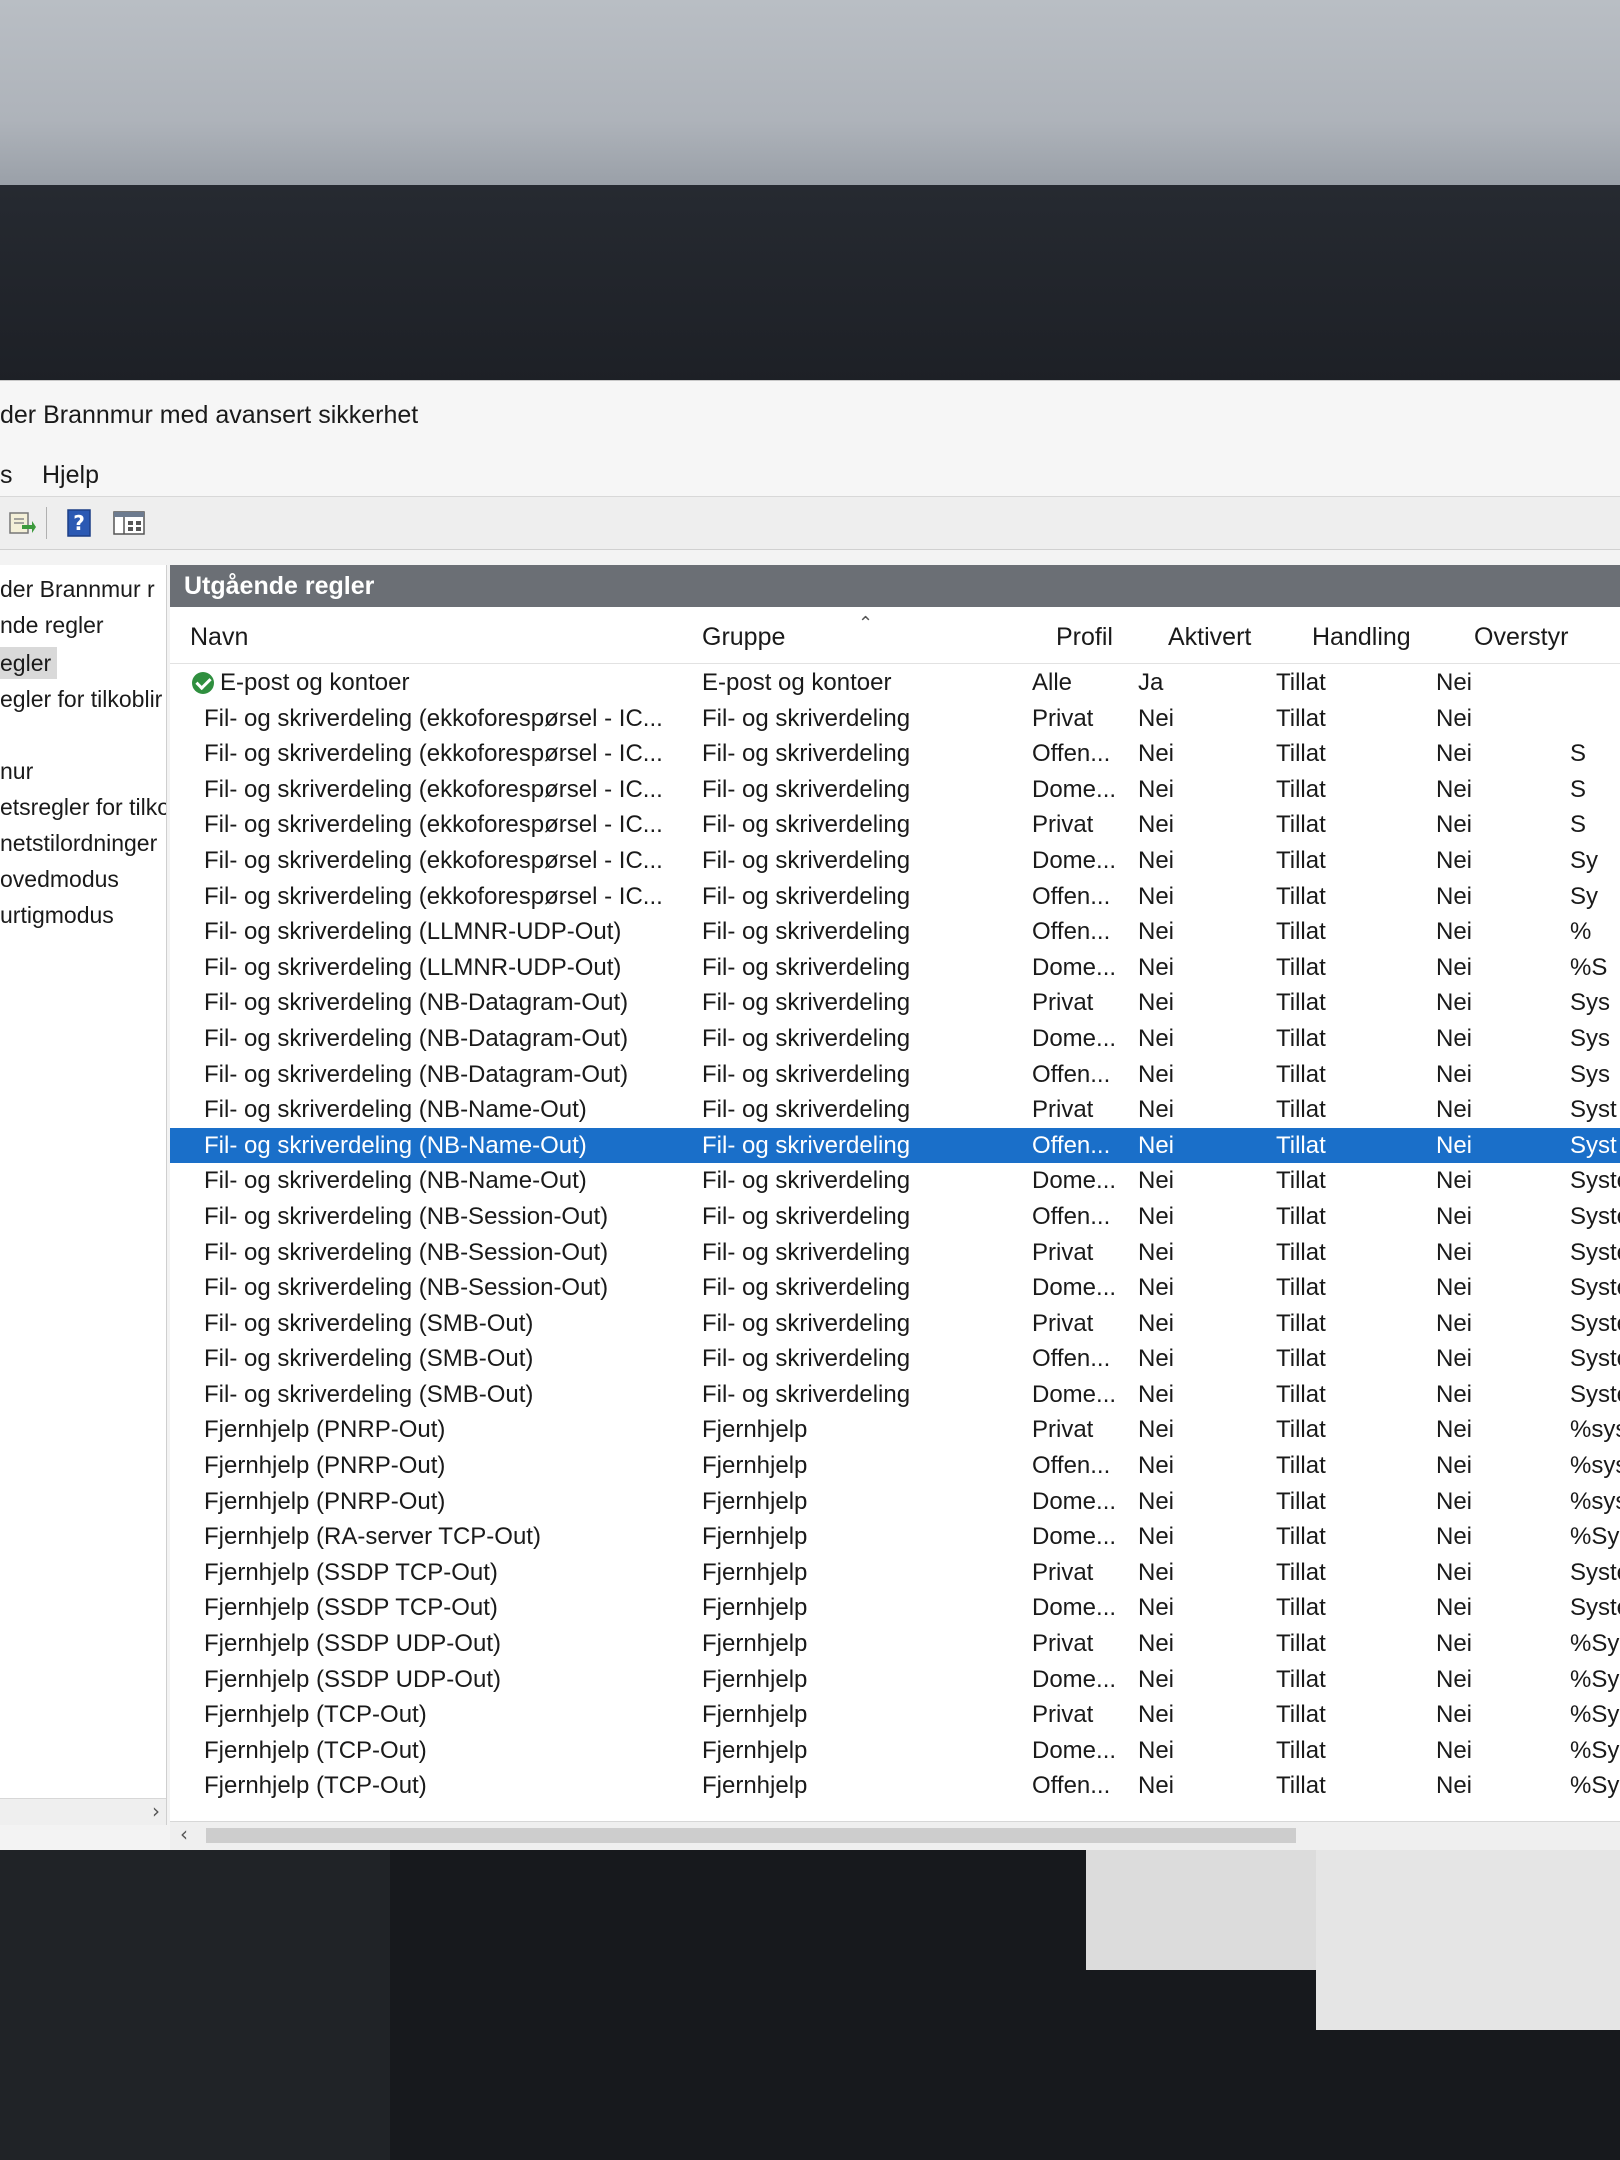 The image size is (1620, 2160). What do you see at coordinates (77, 589) in the screenshot?
I see `tree-item-root: der Brannmur r` at bounding box center [77, 589].